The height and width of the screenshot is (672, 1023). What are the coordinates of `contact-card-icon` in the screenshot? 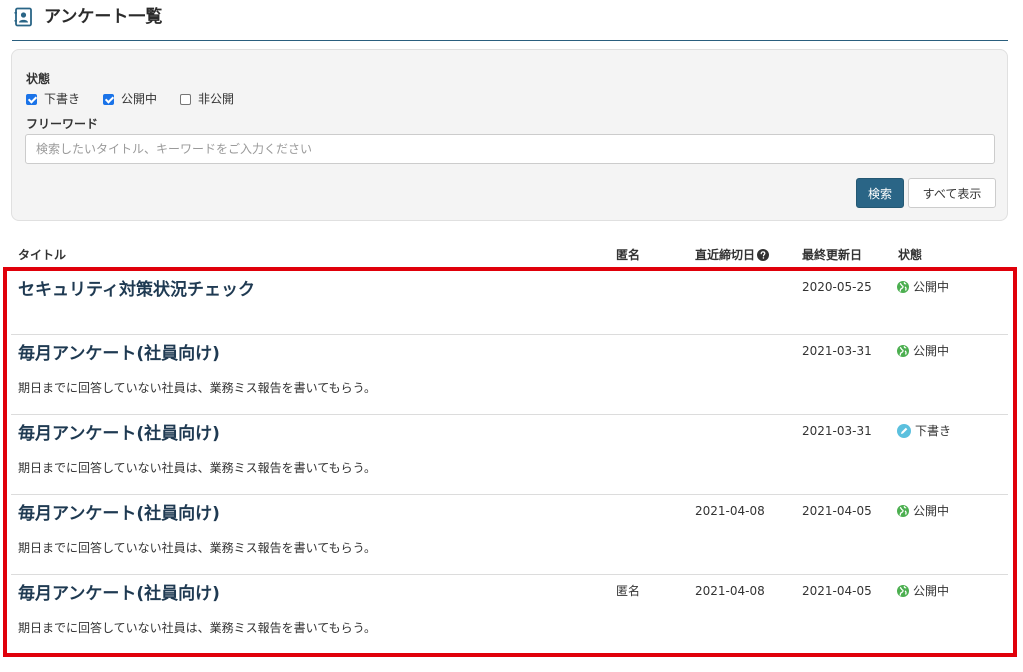 It's located at (23, 17).